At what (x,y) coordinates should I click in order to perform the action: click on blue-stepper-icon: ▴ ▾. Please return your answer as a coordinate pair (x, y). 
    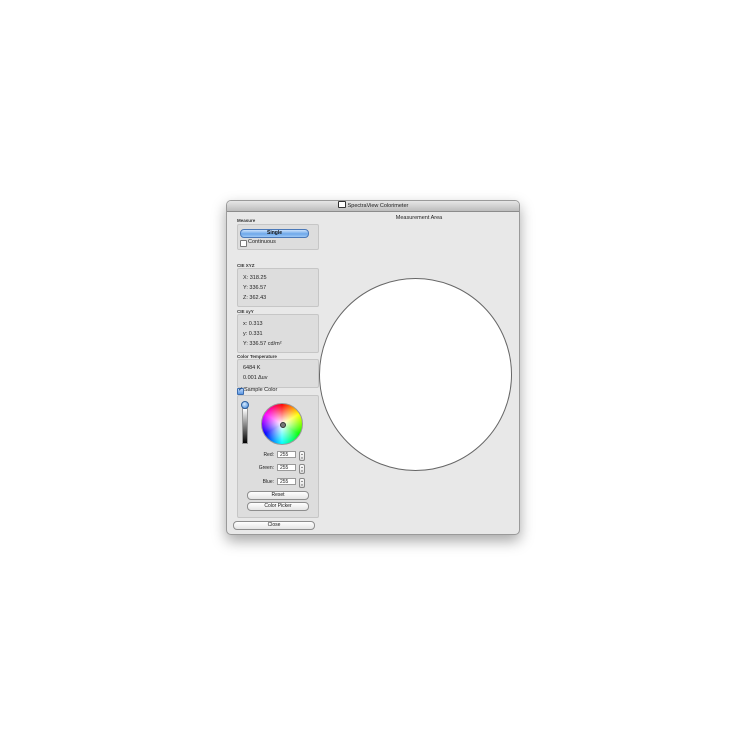
    Looking at the image, I should click on (302, 483).